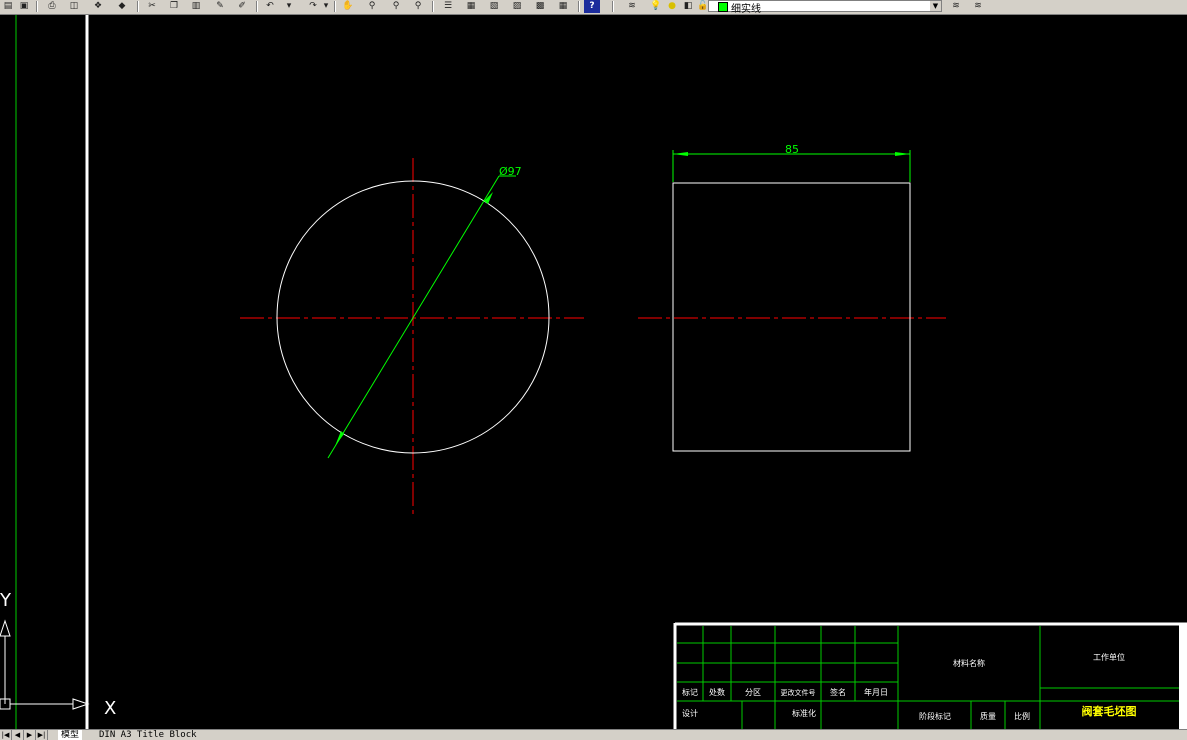  I want to click on zoom-window-icon: ⚲, so click(396, 6).